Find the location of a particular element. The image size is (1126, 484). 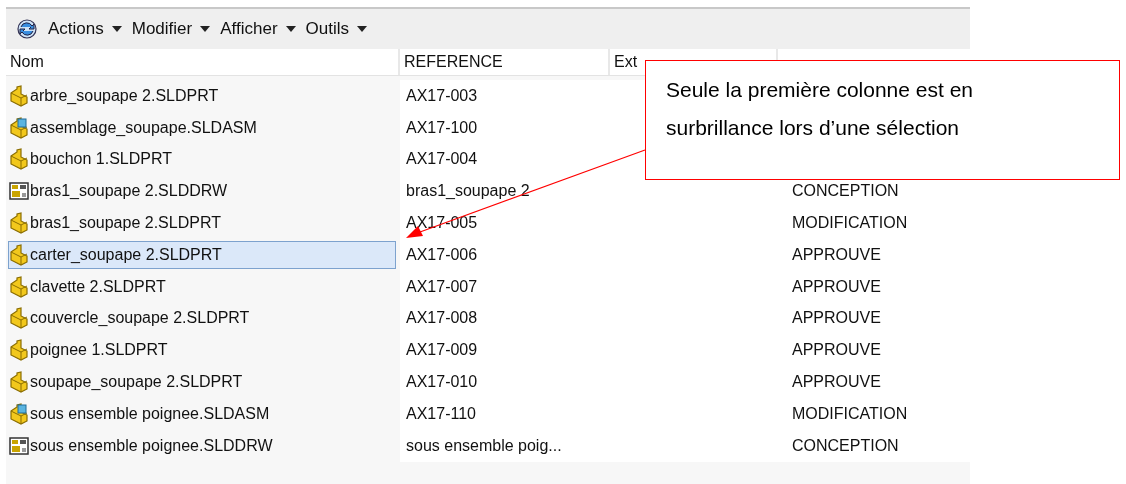

file-name: sous ensemble poignee.SLDASM is located at coordinates (150, 413).